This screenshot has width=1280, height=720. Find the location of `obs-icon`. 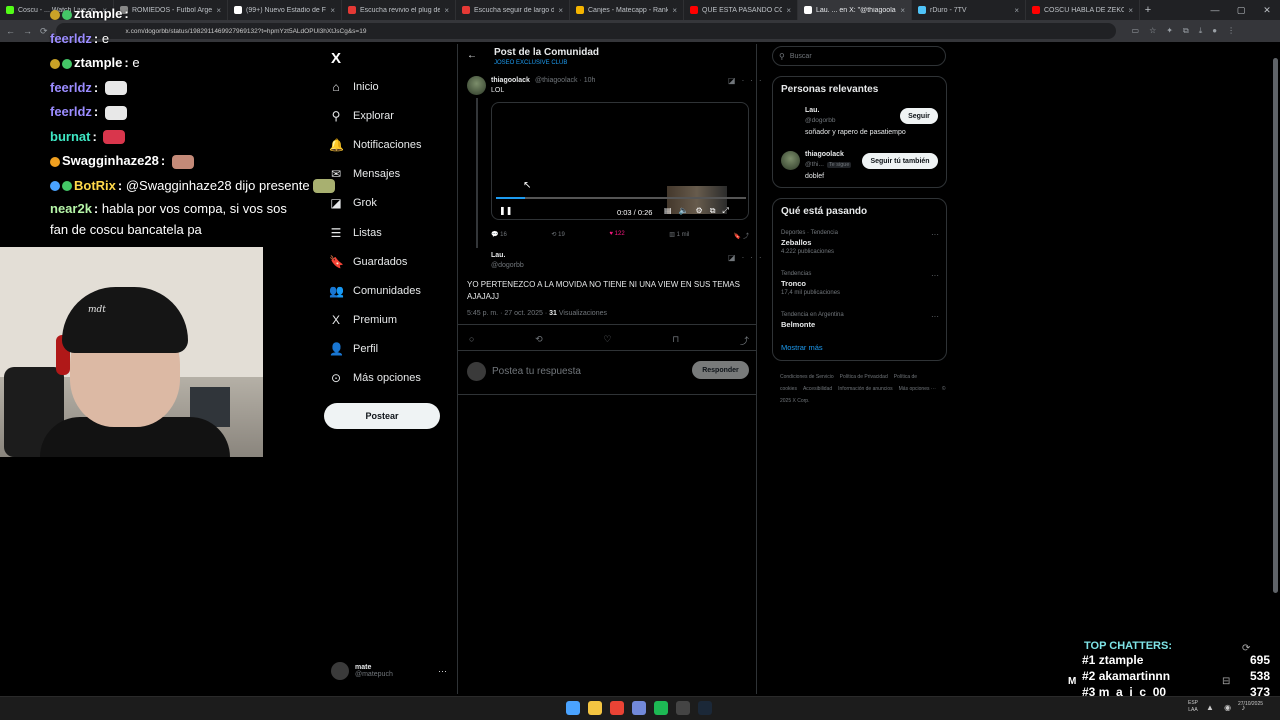

obs-icon is located at coordinates (683, 708).